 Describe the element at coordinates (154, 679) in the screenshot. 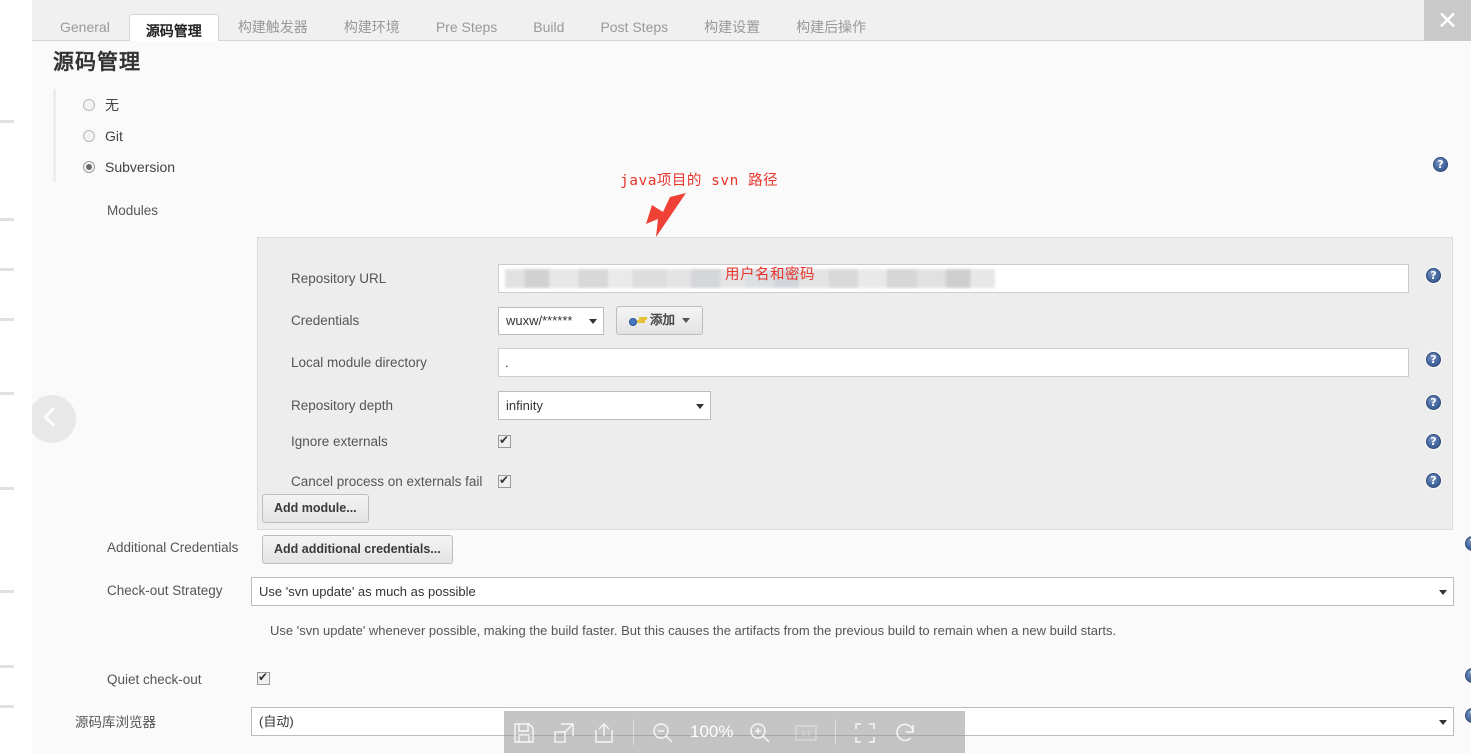

I see `quiet-checkout-label: Quiet check-out` at that location.